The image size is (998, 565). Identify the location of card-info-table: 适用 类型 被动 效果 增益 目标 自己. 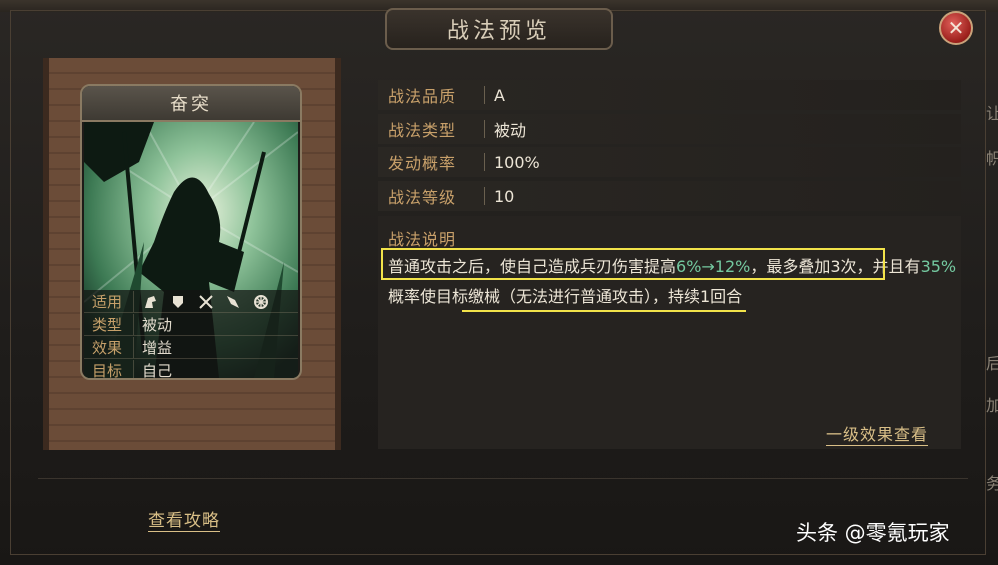
(191, 335).